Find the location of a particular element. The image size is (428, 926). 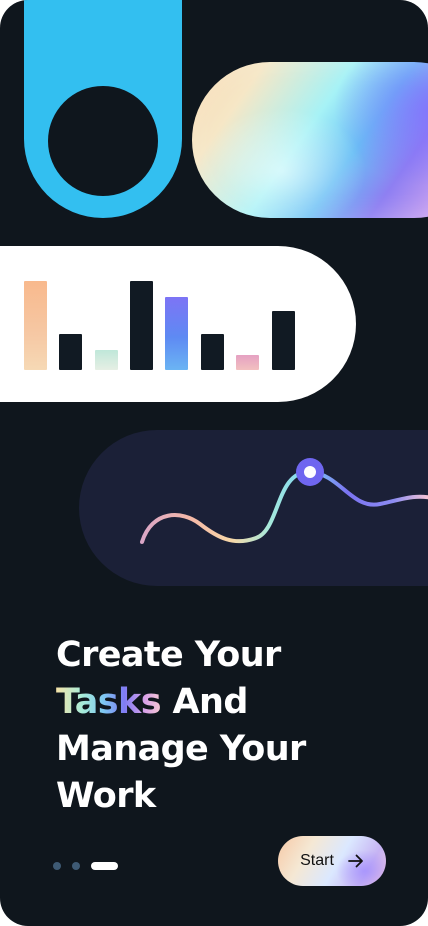

page-dot-3-active is located at coordinates (104, 866).